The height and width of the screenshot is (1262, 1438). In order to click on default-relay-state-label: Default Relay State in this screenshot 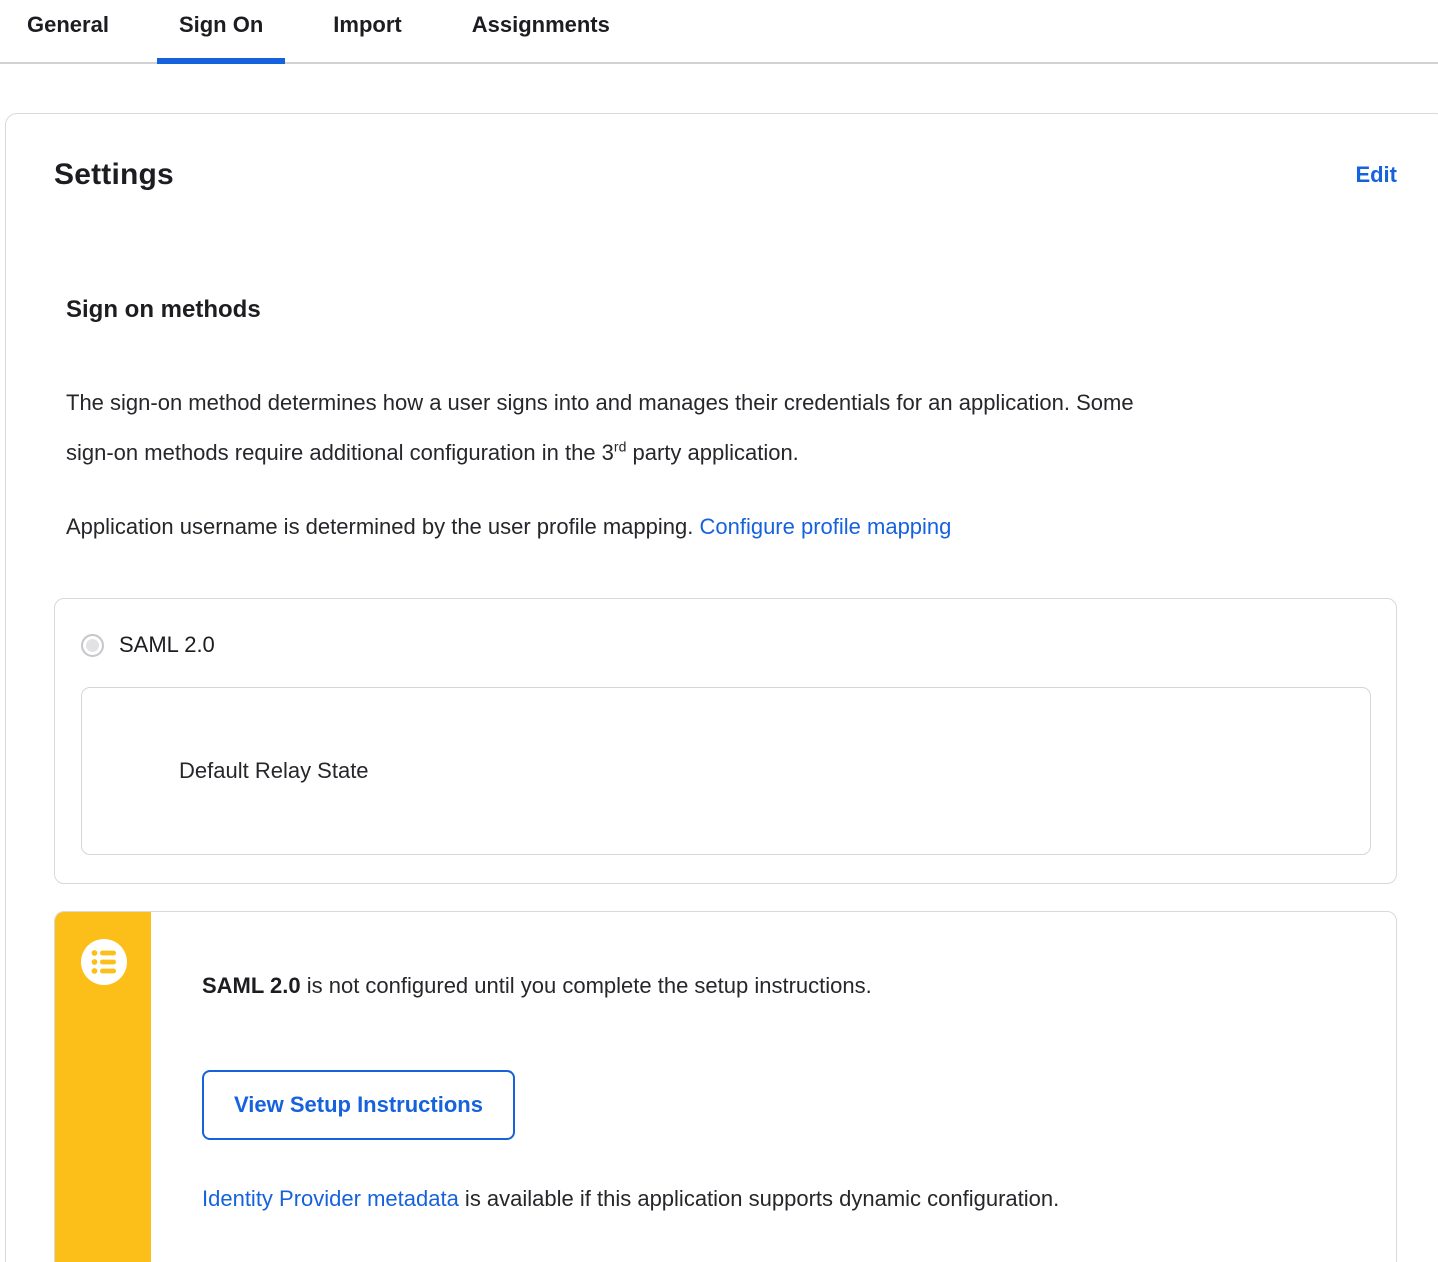, I will do `click(274, 770)`.